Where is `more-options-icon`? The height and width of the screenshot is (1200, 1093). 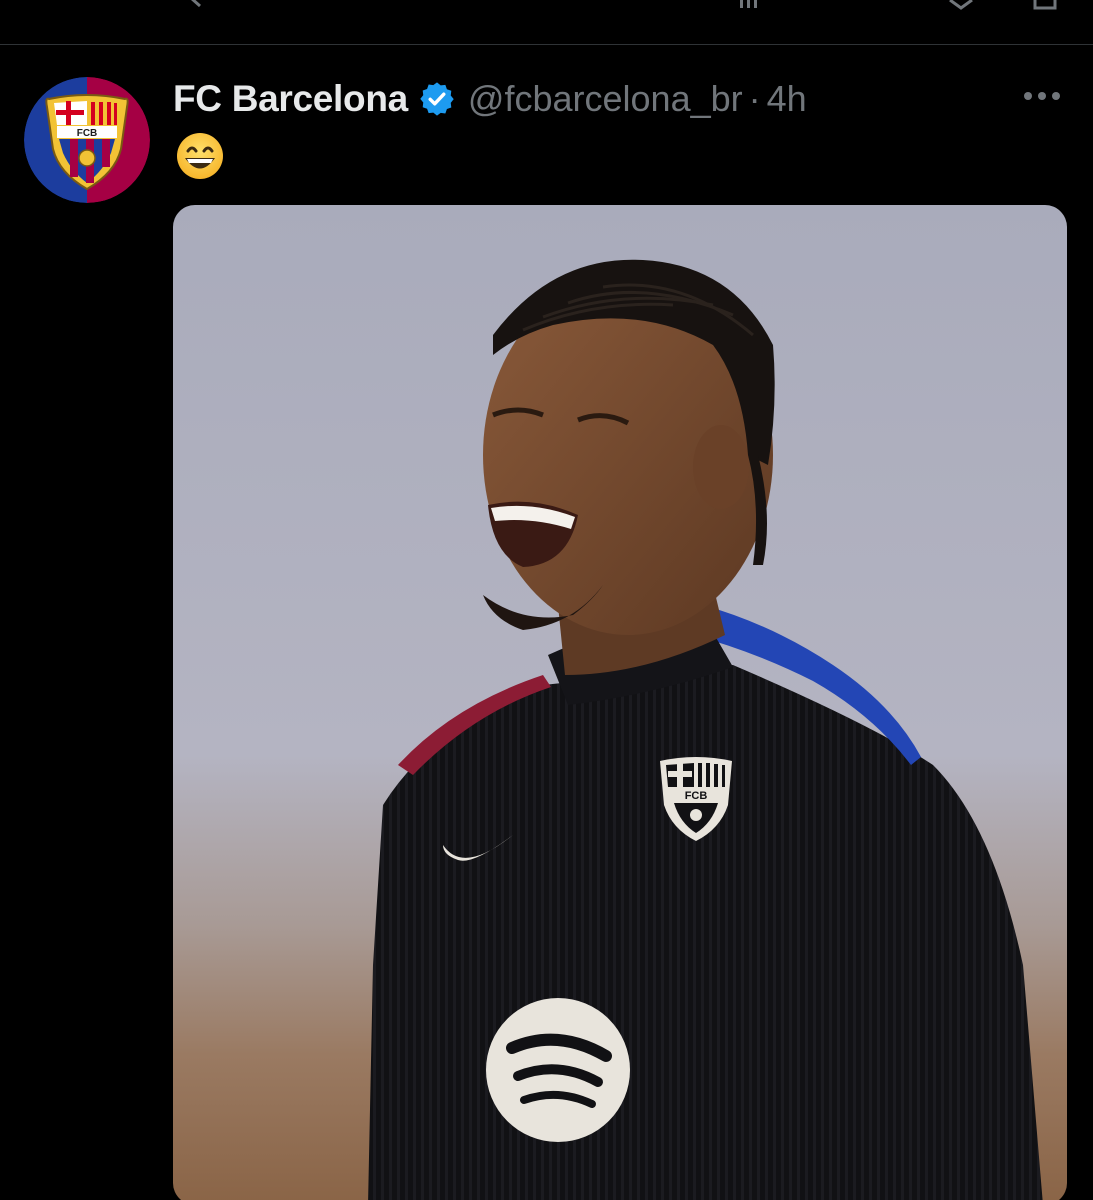 more-options-icon is located at coordinates (1042, 96).